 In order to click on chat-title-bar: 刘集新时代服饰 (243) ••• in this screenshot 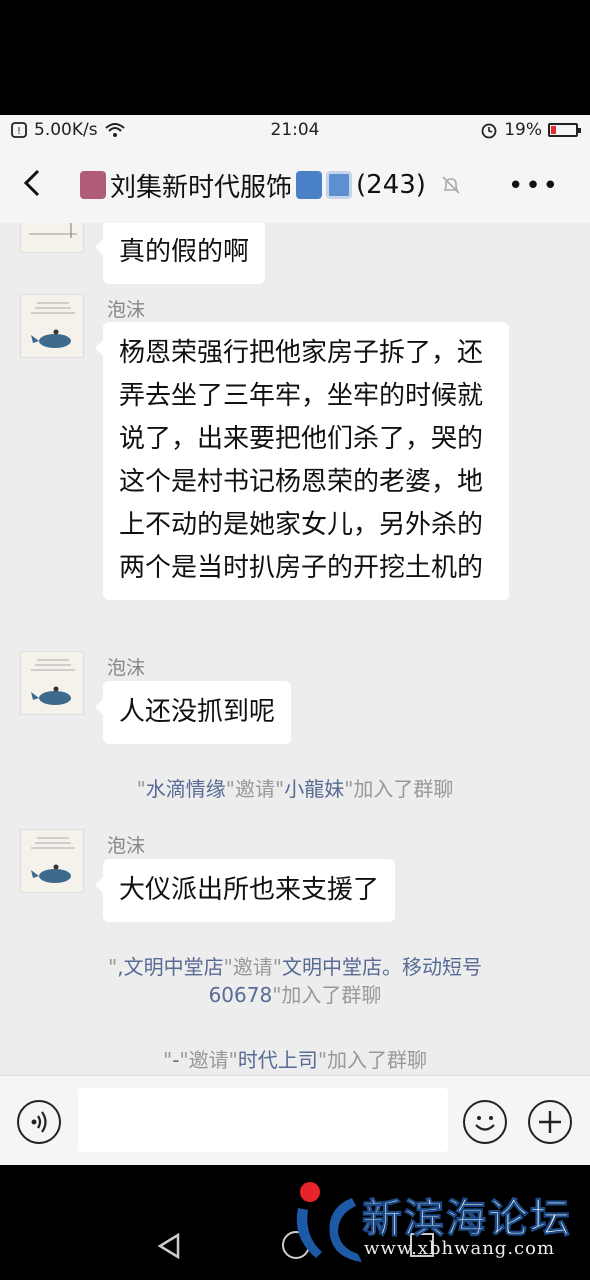, I will do `click(295, 184)`.